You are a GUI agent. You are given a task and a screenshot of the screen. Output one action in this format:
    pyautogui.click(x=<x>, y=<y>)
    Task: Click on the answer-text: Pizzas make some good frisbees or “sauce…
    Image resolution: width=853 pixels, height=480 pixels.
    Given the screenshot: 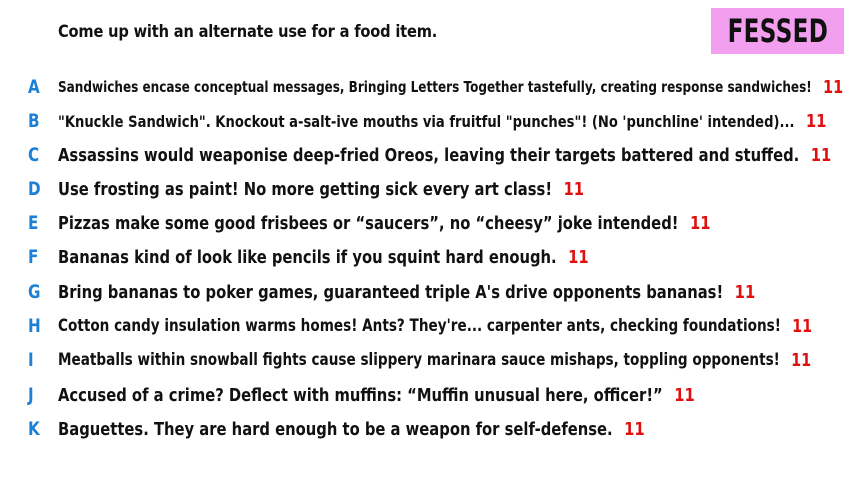 What is the action you would take?
    pyautogui.click(x=368, y=223)
    